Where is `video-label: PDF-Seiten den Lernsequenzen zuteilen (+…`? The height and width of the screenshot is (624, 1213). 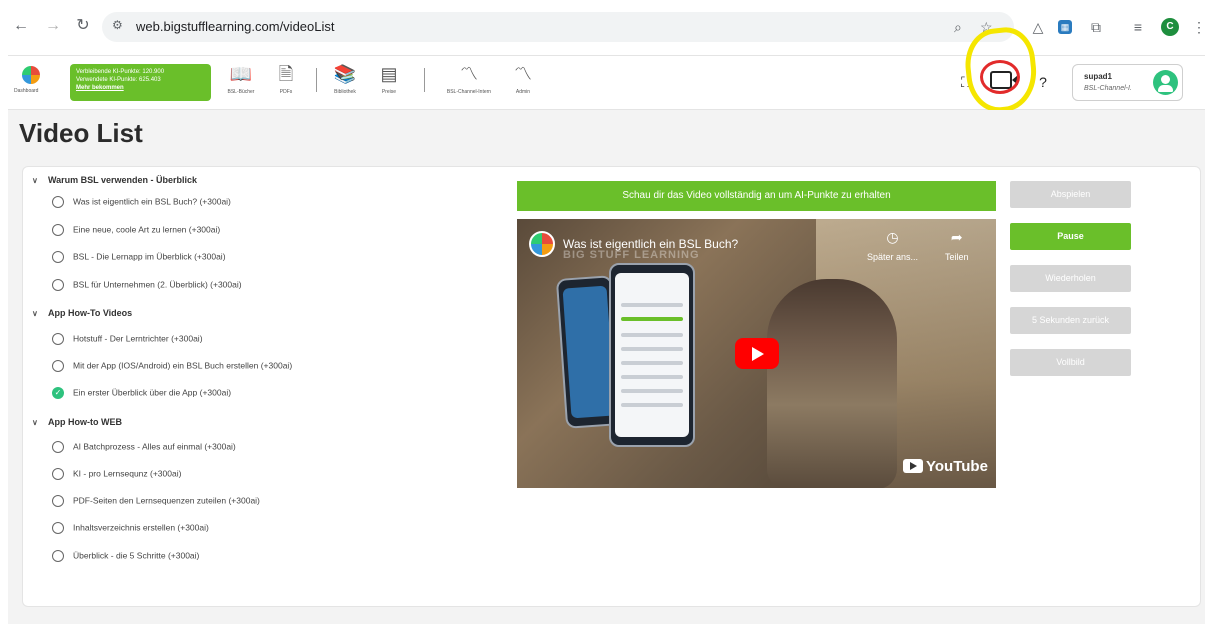
video-label: PDF-Seiten den Lernsequenzen zuteilen (+… is located at coordinates (166, 500).